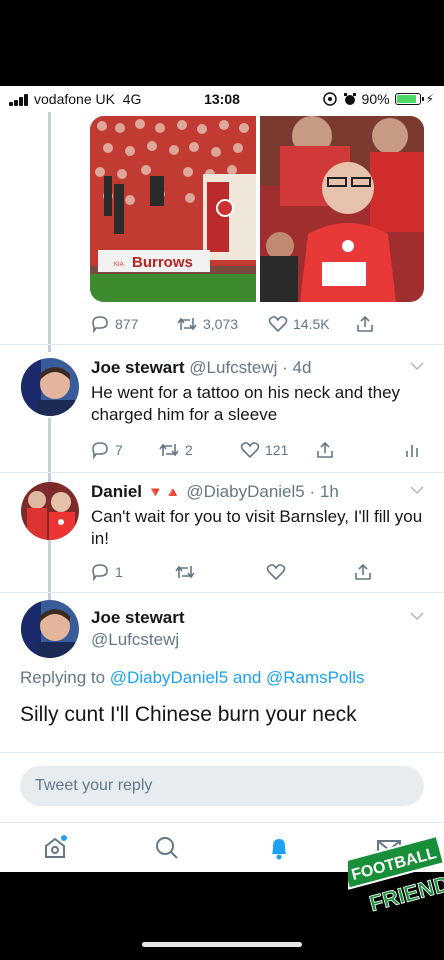  What do you see at coordinates (167, 848) in the screenshot?
I see `search-icon` at bounding box center [167, 848].